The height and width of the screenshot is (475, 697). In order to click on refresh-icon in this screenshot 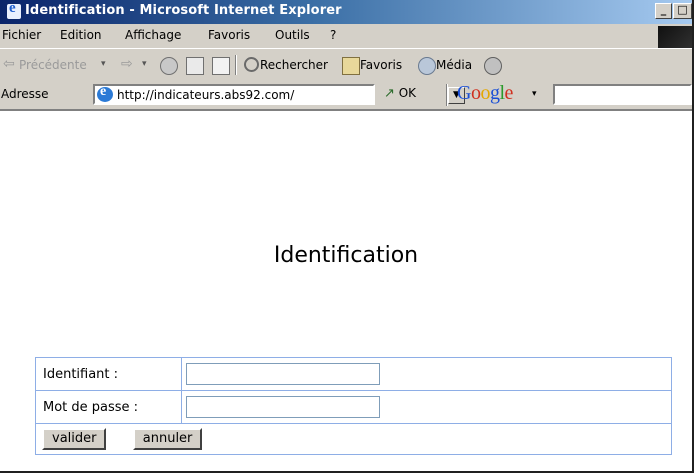, I will do `click(195, 66)`.